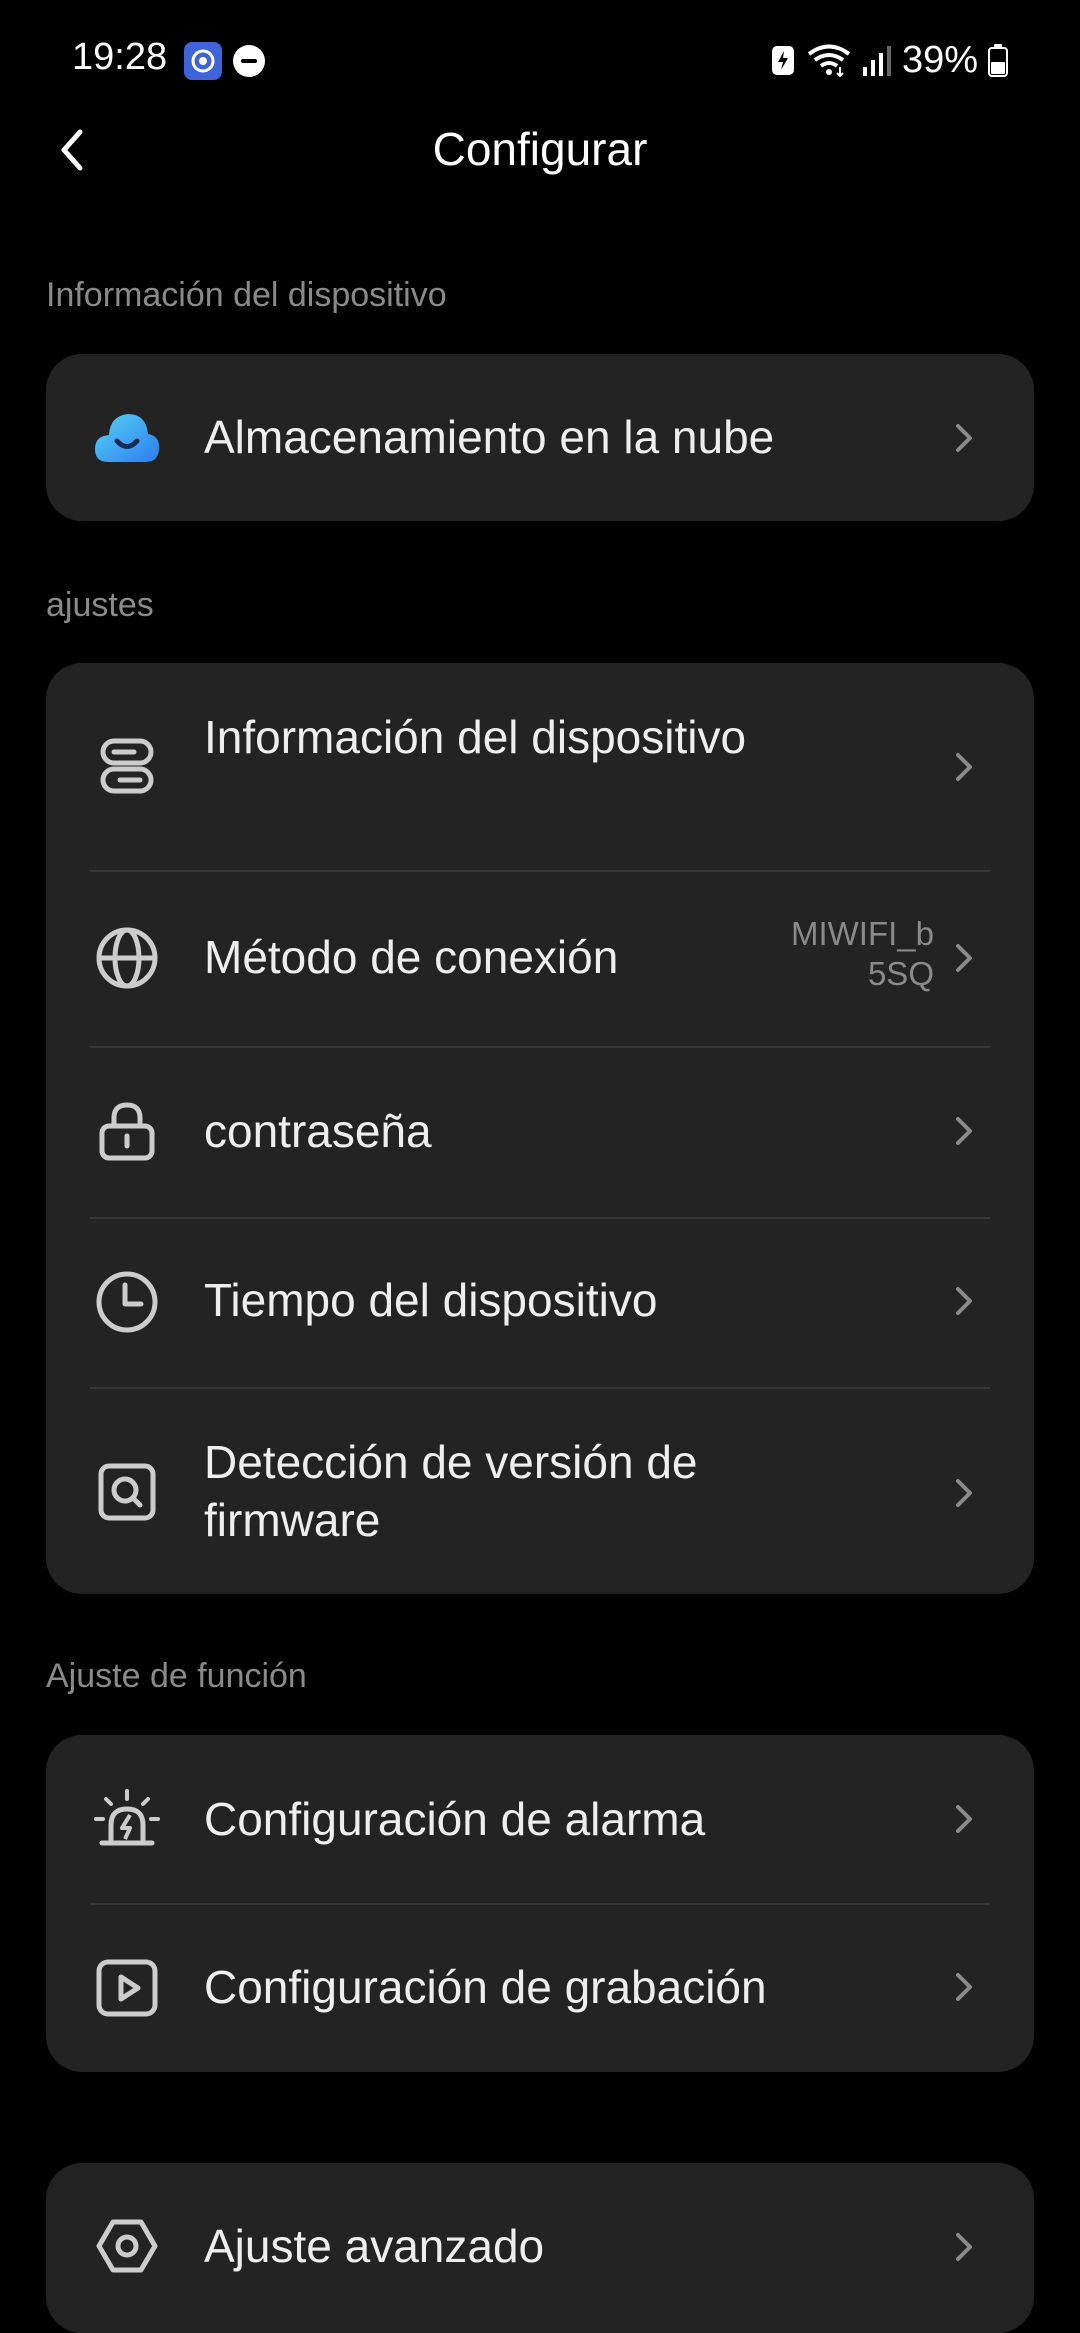 This screenshot has width=1080, height=2333. What do you see at coordinates (998, 60) in the screenshot?
I see `battery-icon` at bounding box center [998, 60].